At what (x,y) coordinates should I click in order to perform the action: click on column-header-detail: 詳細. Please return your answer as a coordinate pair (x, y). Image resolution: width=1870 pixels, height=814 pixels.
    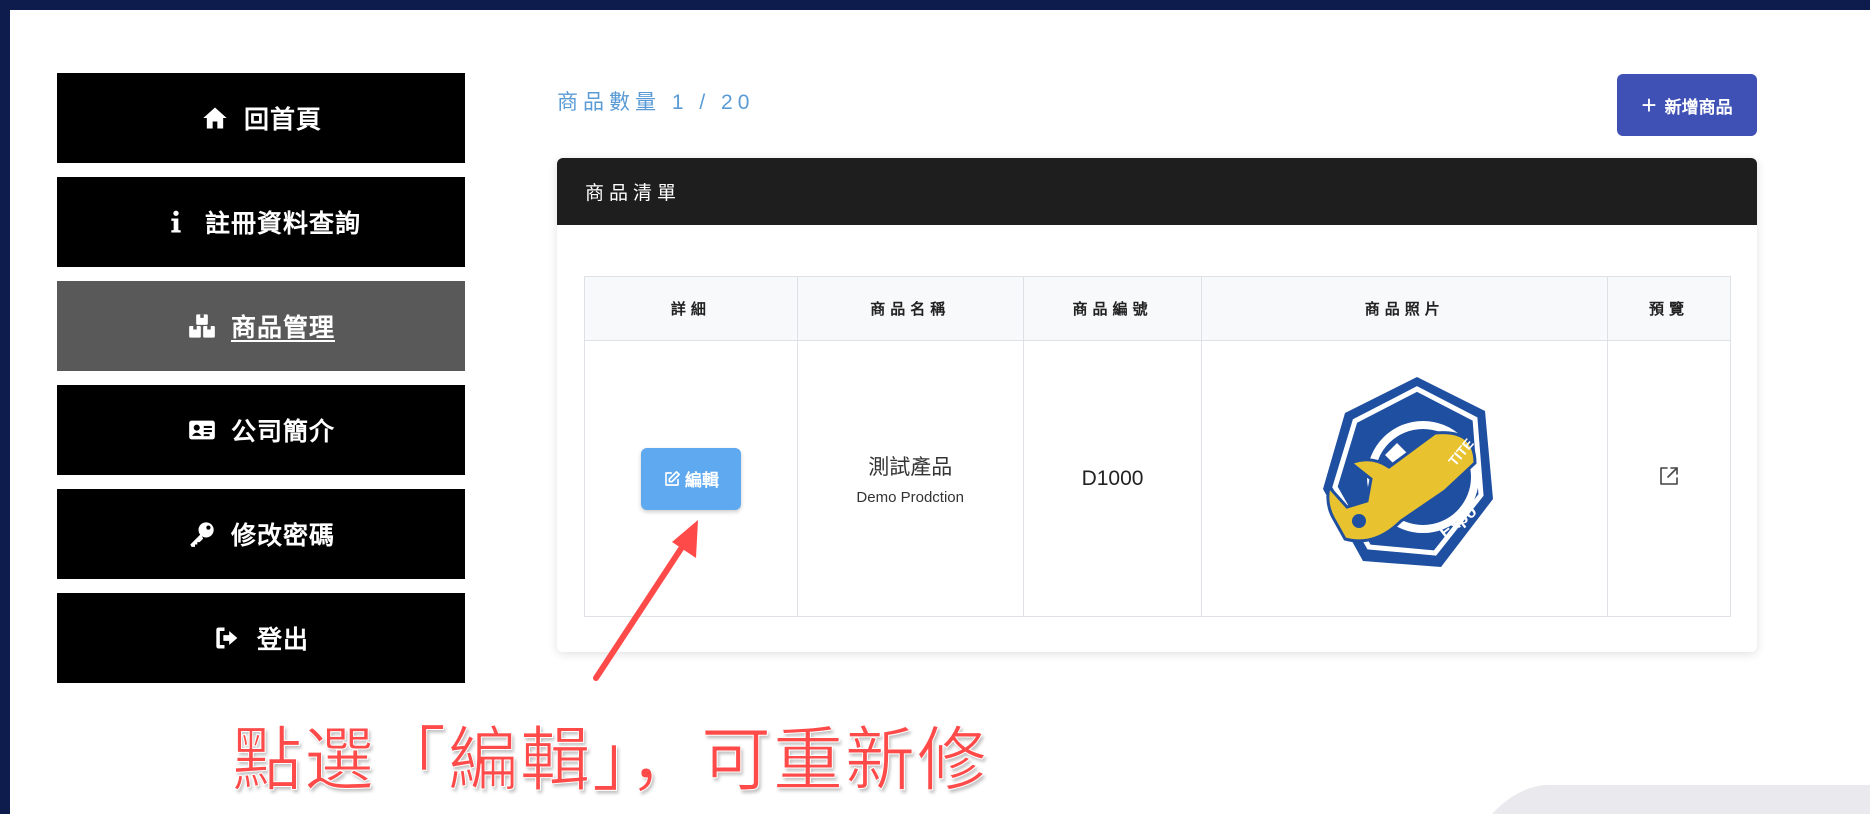
    Looking at the image, I should click on (691, 308).